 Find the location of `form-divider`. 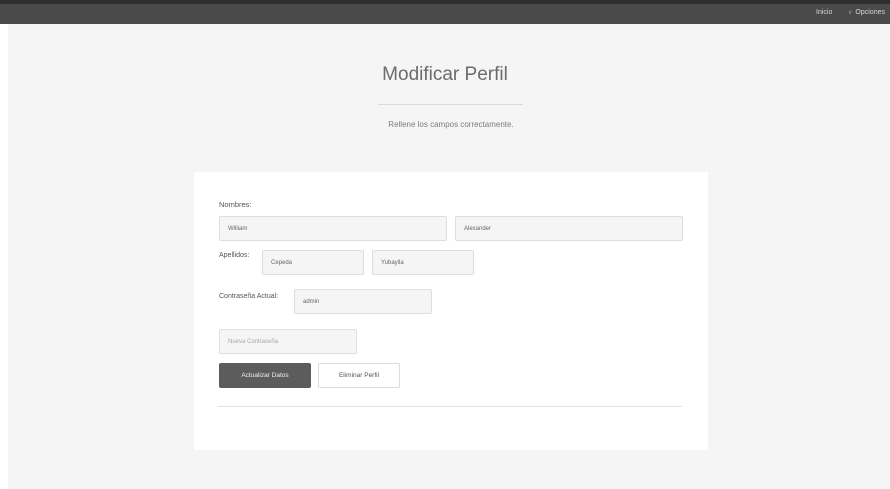

form-divider is located at coordinates (450, 406).